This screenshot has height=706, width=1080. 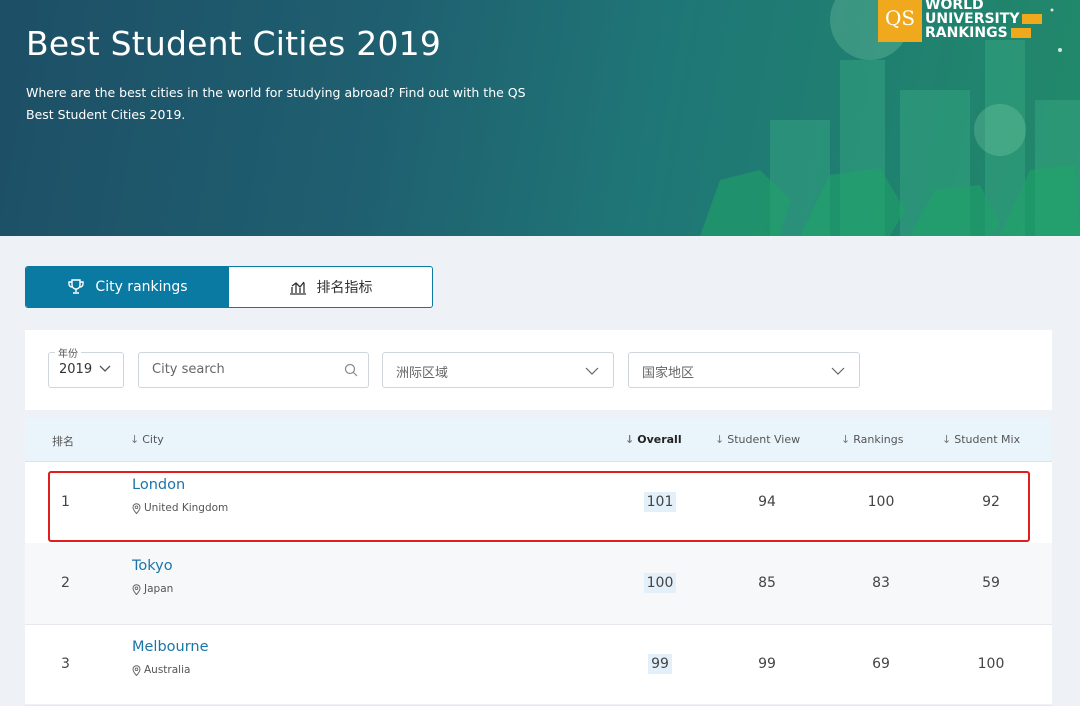 I want to click on page-title: Best Student Cities 2019, so click(x=234, y=43).